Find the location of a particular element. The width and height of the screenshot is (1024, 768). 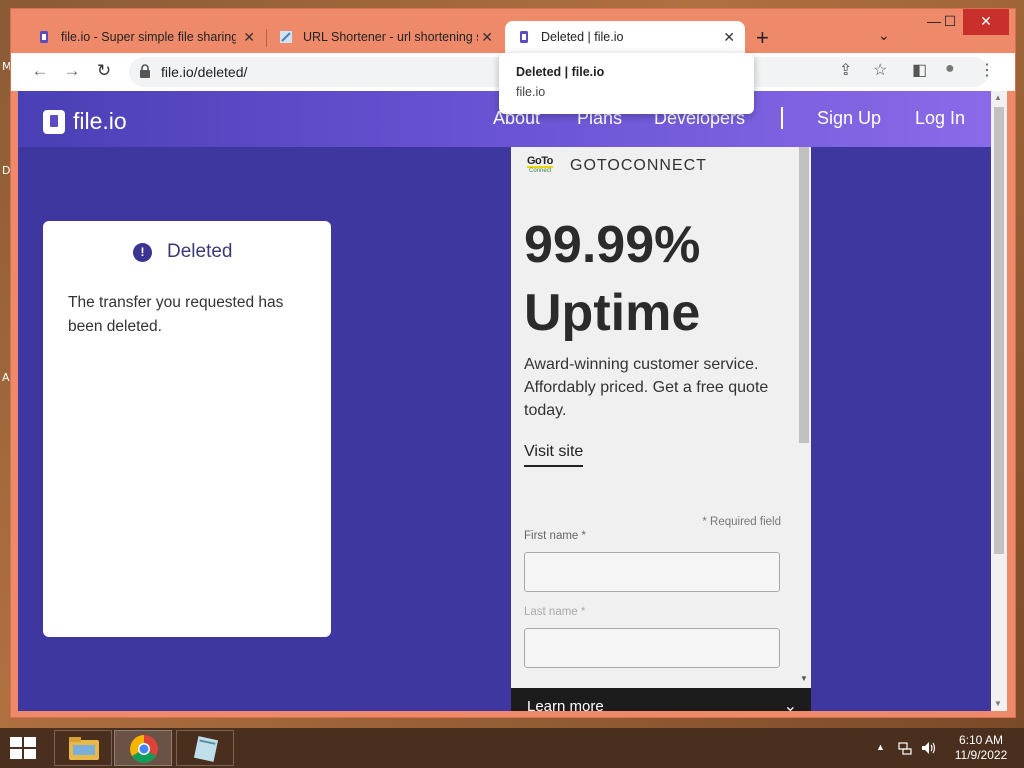

nav-log-in: Log In is located at coordinates (940, 118).